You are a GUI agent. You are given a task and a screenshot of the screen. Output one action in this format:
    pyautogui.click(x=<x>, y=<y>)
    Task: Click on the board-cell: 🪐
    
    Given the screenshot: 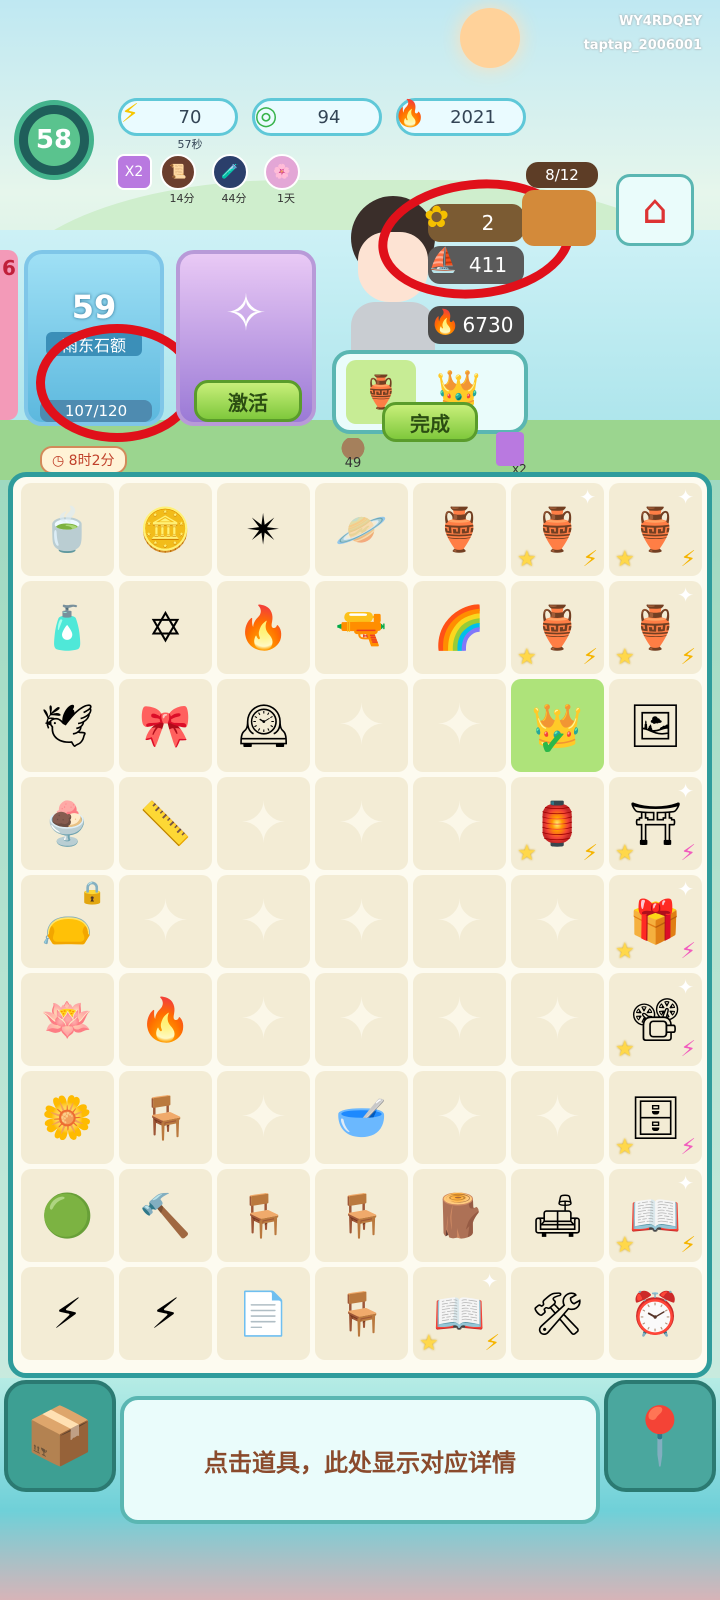 What is the action you would take?
    pyautogui.click(x=361, y=529)
    